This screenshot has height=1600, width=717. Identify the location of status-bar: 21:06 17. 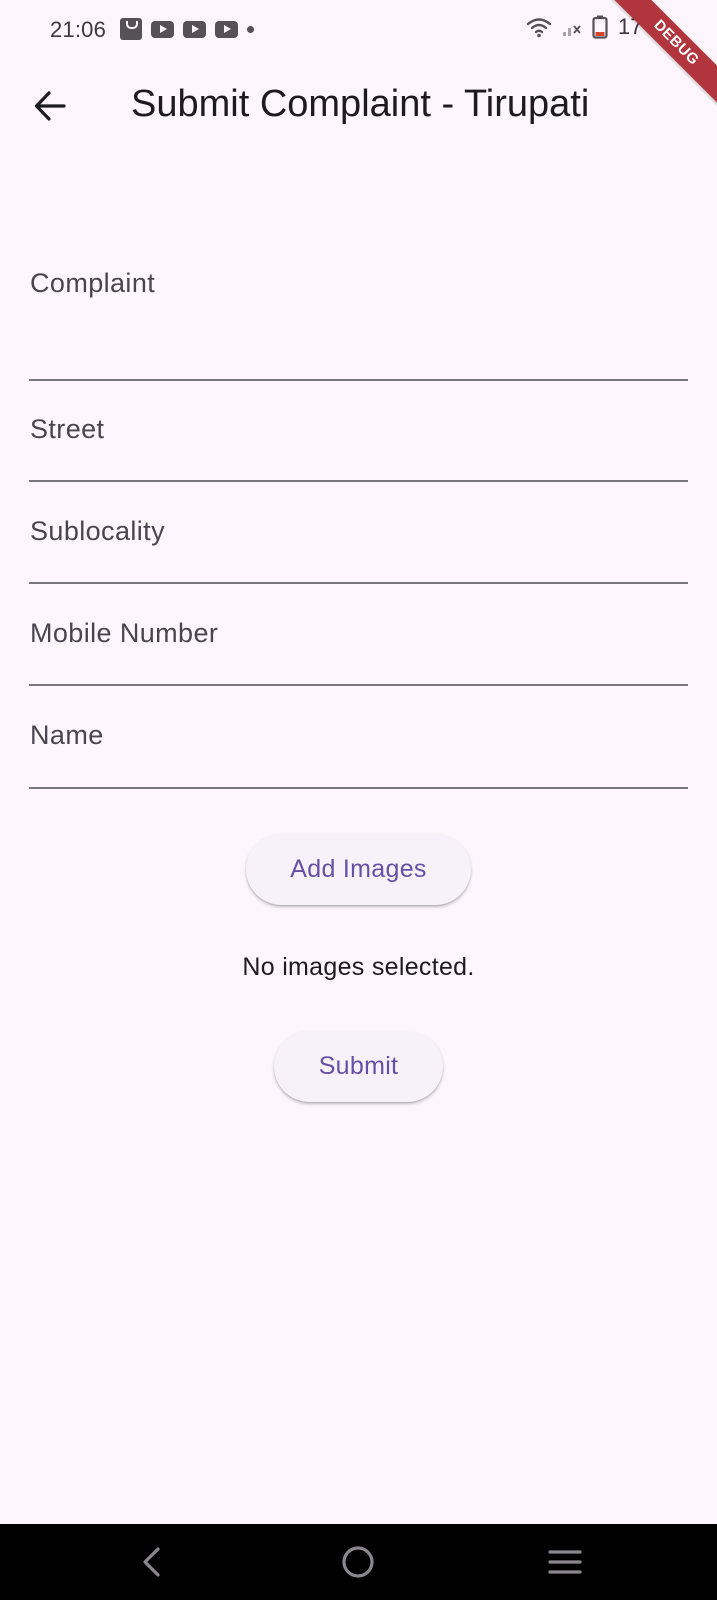
(358, 30).